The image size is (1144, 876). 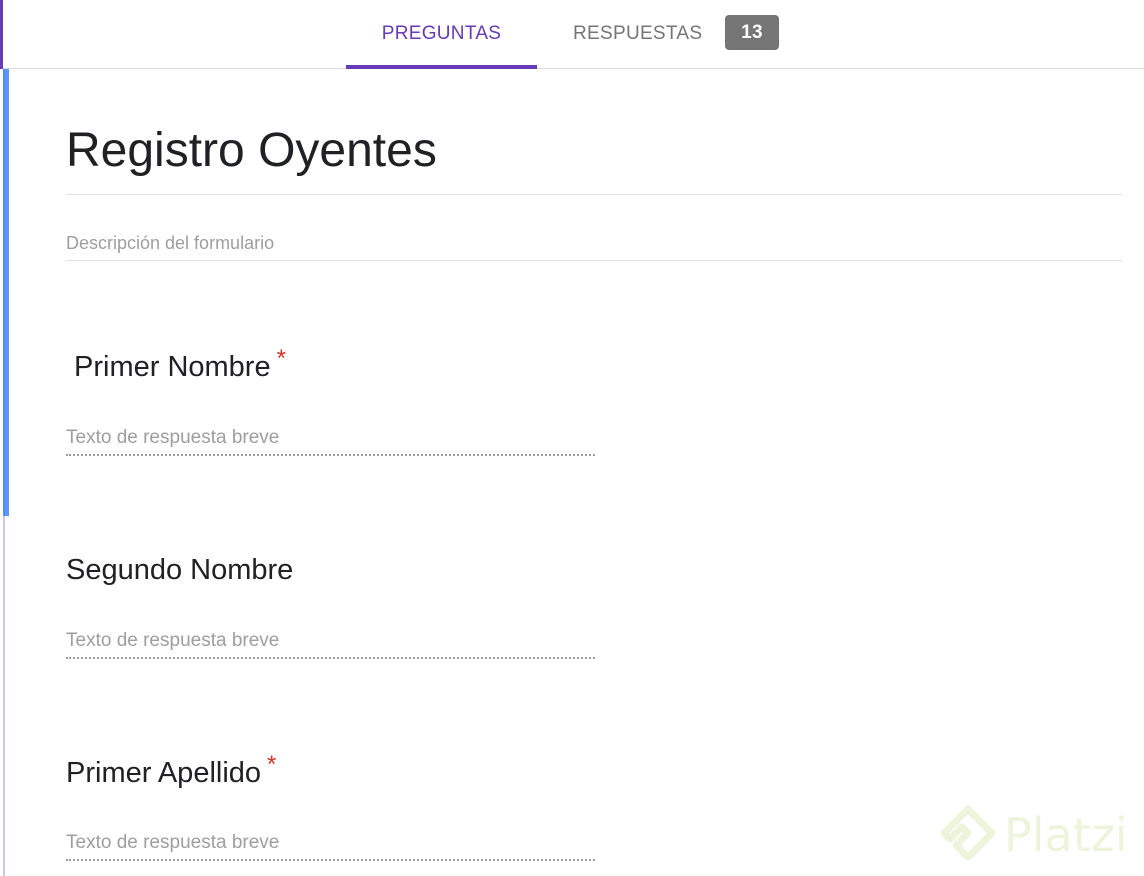 What do you see at coordinates (6, 292) in the screenshot?
I see `active-section-indicator` at bounding box center [6, 292].